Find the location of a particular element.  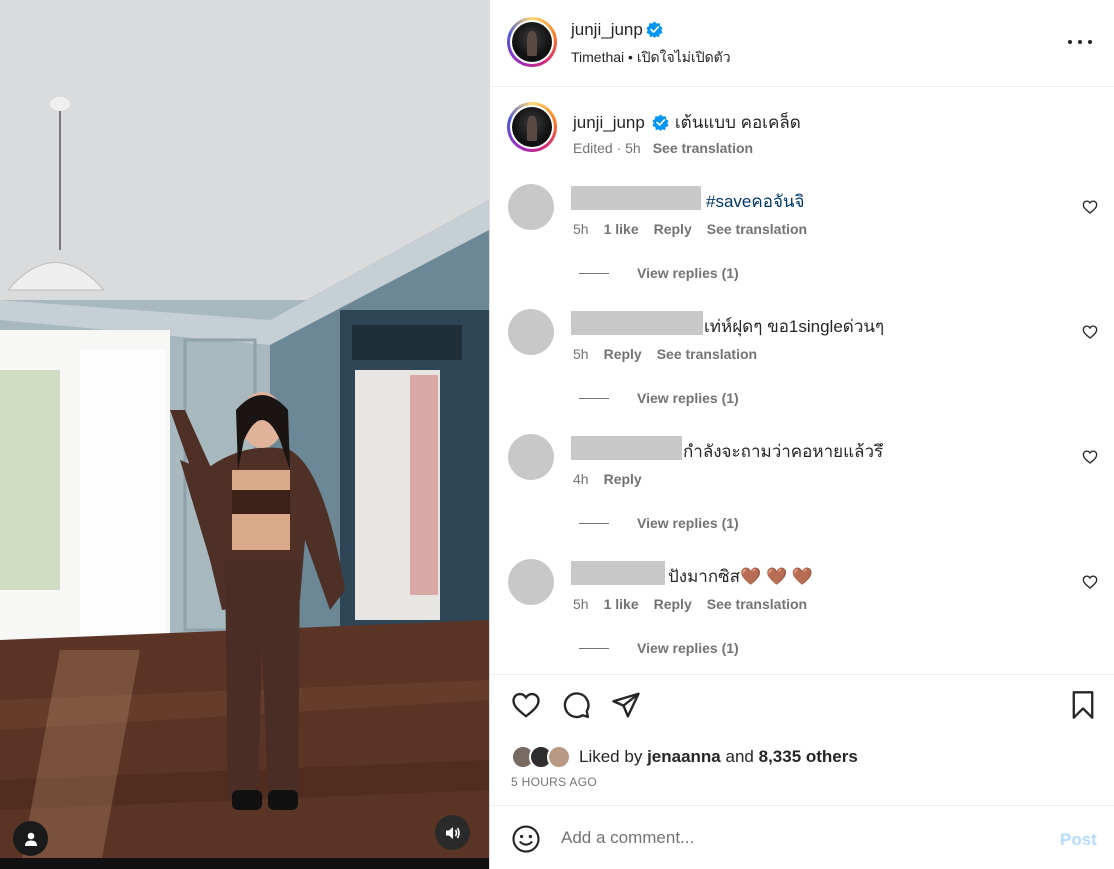

tagged-users-button is located at coordinates (30, 838).